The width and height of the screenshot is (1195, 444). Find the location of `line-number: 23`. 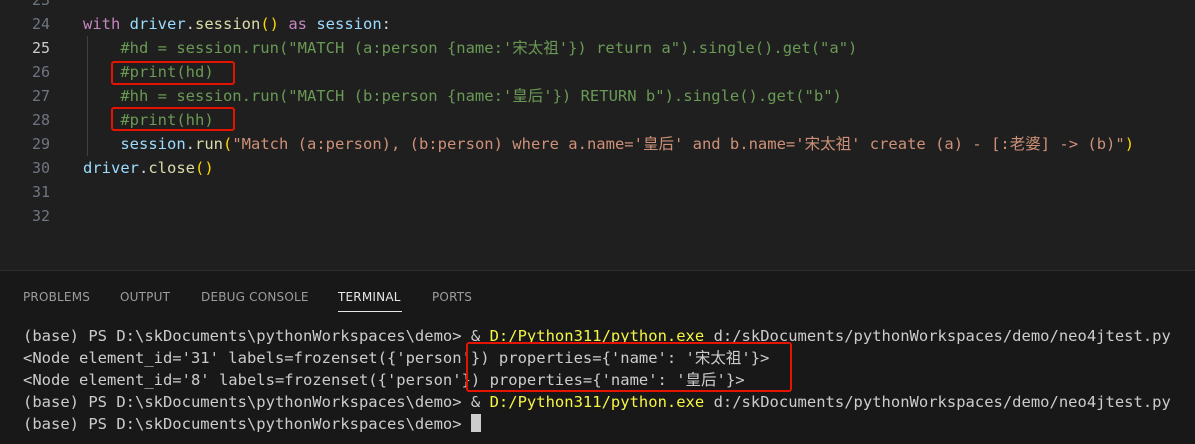

line-number: 23 is located at coordinates (40, 4).